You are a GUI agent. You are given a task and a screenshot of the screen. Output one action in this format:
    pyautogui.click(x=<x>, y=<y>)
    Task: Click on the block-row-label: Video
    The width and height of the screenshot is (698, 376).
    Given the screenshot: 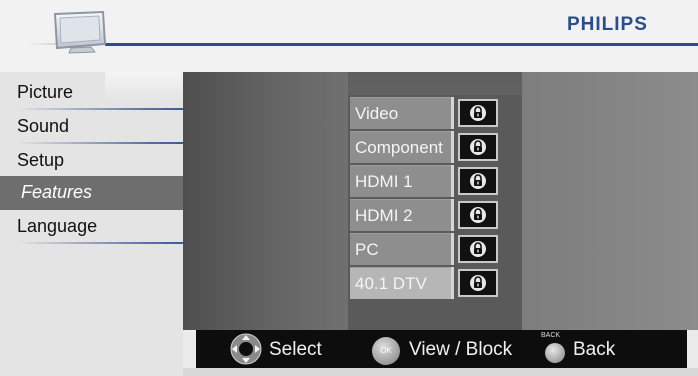 What is the action you would take?
    pyautogui.click(x=400, y=113)
    